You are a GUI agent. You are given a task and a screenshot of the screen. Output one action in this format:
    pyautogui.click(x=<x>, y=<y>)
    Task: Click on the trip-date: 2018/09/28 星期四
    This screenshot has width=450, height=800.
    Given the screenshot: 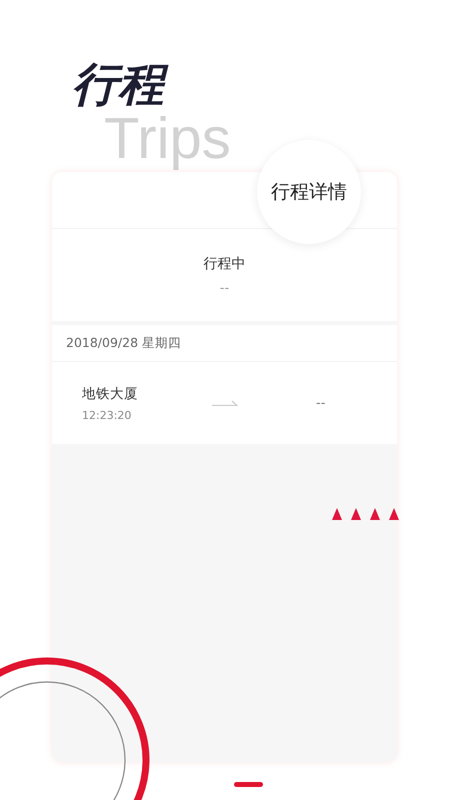 What is the action you would take?
    pyautogui.click(x=124, y=343)
    